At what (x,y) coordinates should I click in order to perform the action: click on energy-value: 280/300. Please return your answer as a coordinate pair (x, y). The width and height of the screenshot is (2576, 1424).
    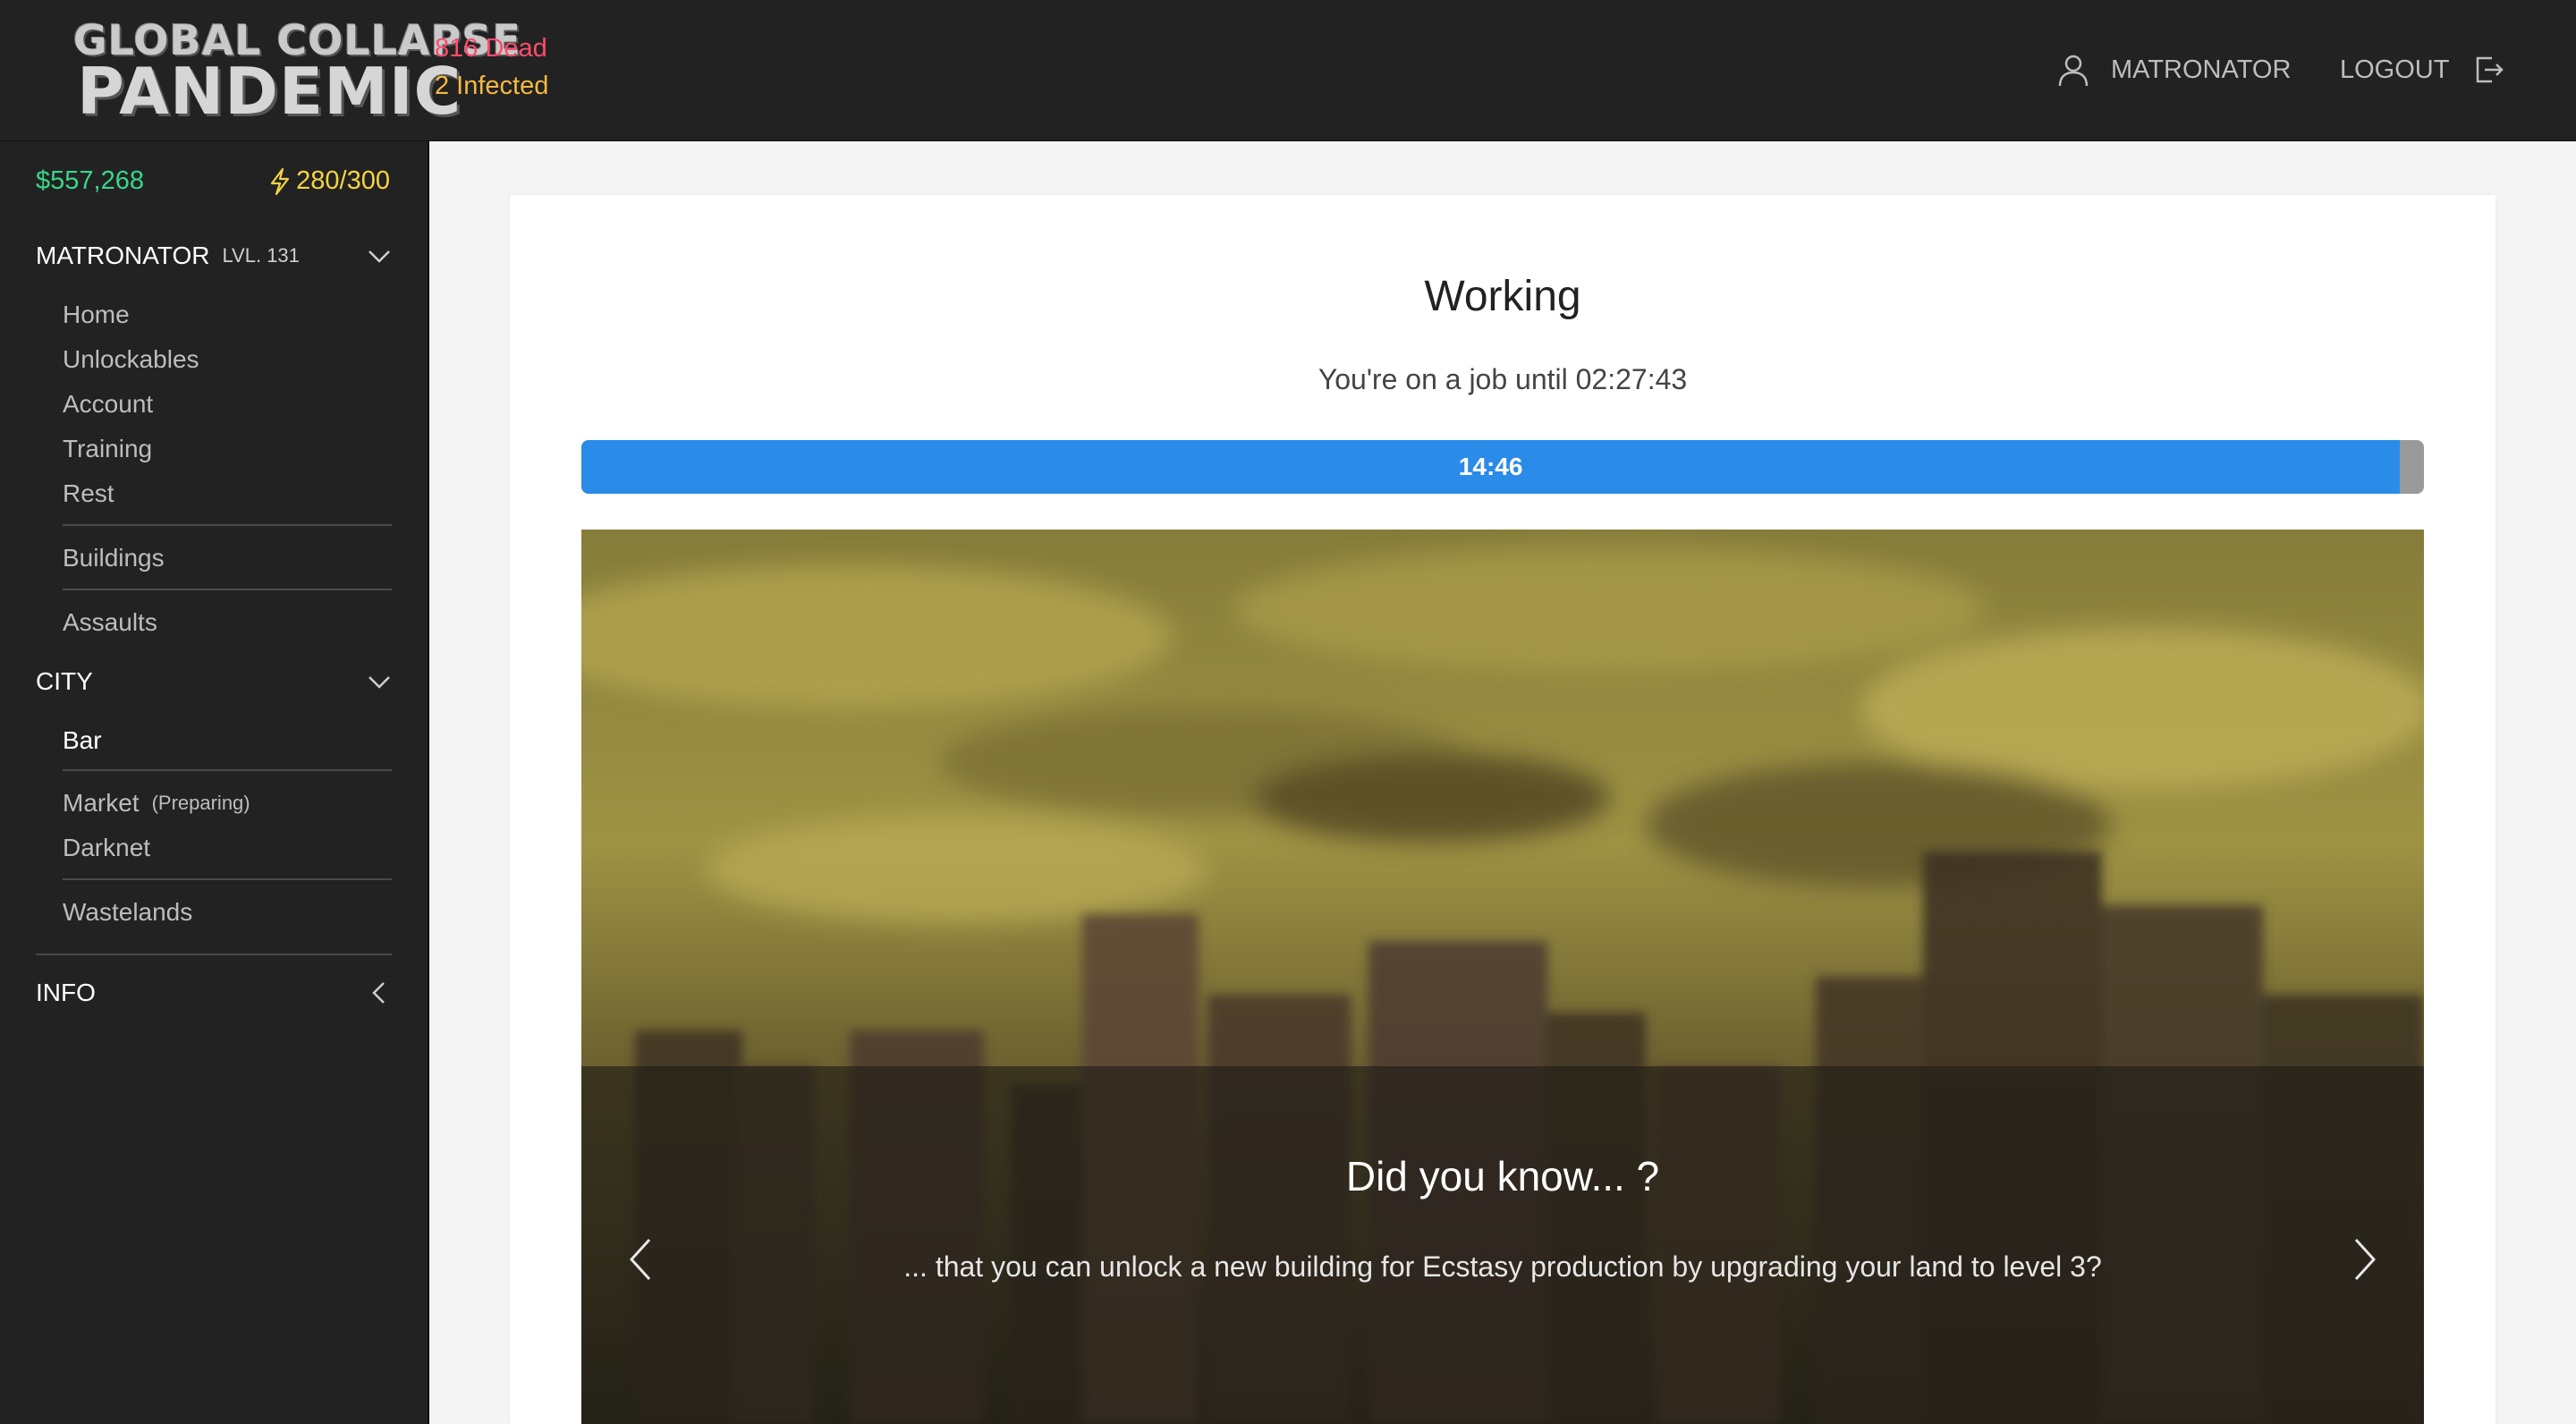
    Looking at the image, I should click on (343, 180).